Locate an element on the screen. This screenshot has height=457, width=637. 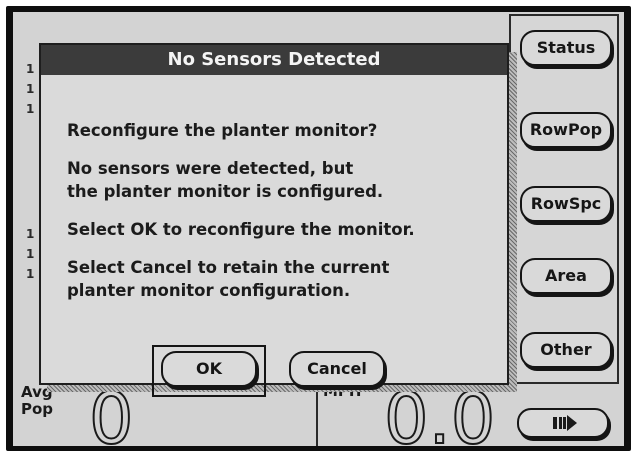
ok-button: OK is located at coordinates (209, 369).